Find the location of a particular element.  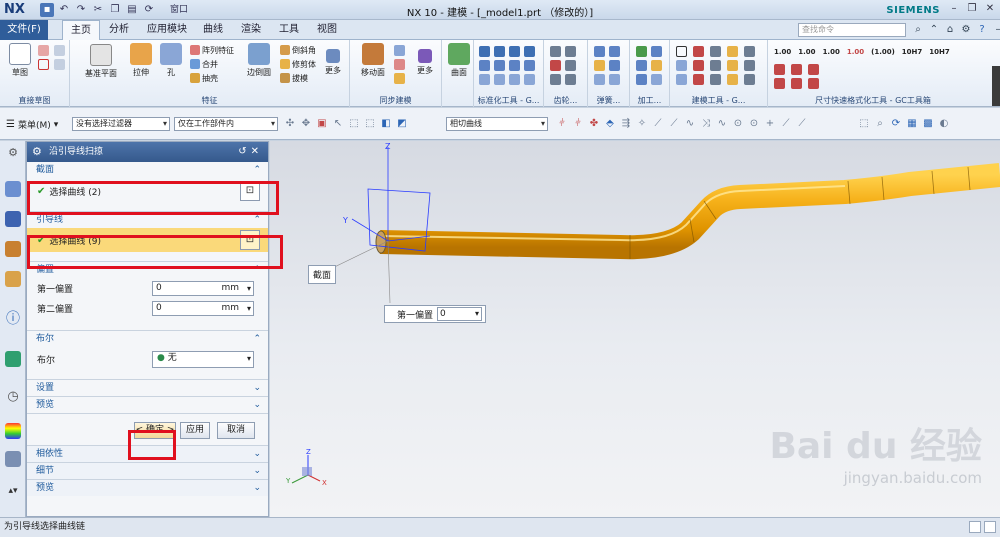

tab-file: 文件(F) is located at coordinates (24, 30).